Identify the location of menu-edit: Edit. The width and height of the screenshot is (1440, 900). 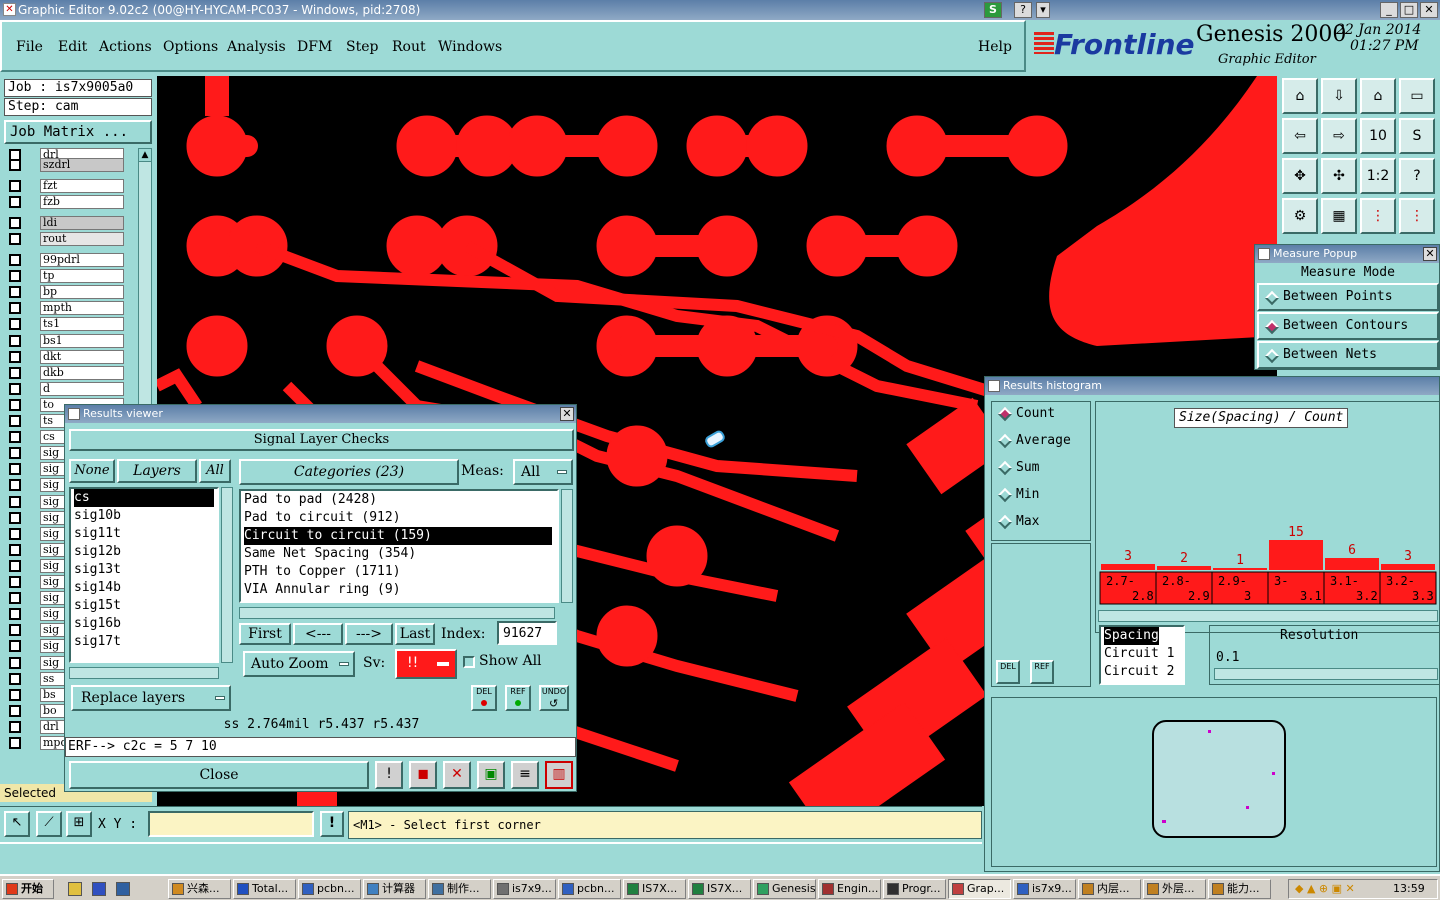
(72, 47).